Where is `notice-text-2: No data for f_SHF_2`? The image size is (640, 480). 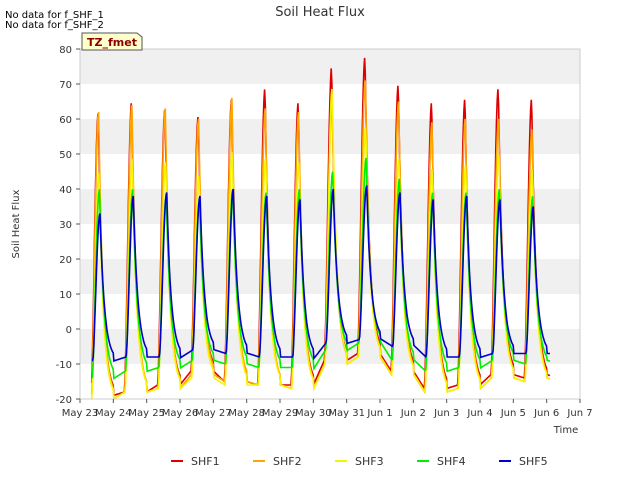 notice-text-2: No data for f_SHF_2 is located at coordinates (54, 25).